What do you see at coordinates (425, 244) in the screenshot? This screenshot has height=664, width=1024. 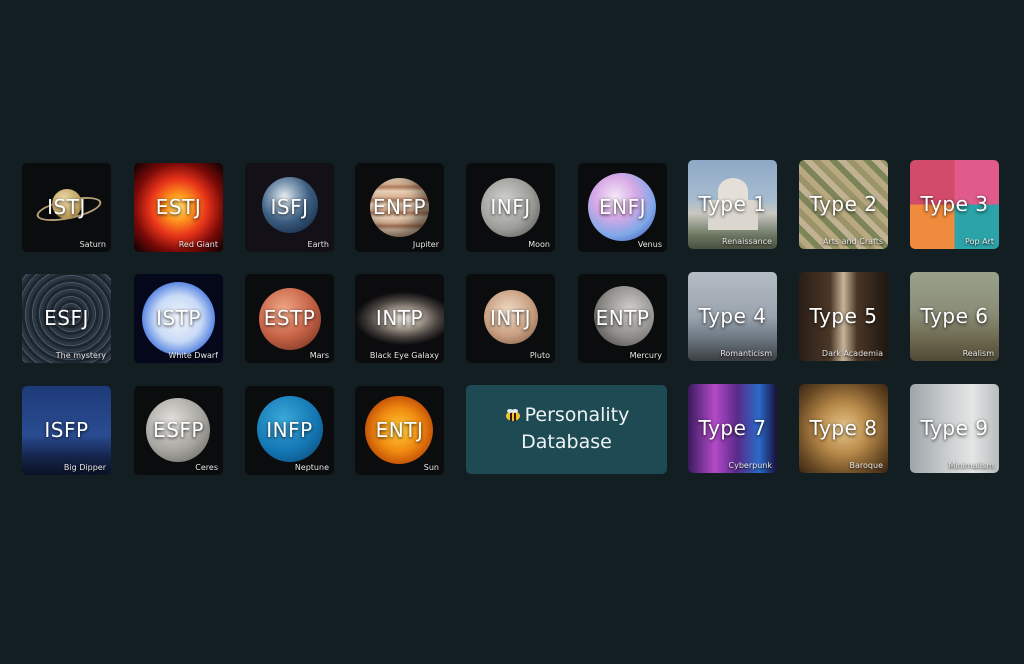 I see `tile-caption: Jupiter` at bounding box center [425, 244].